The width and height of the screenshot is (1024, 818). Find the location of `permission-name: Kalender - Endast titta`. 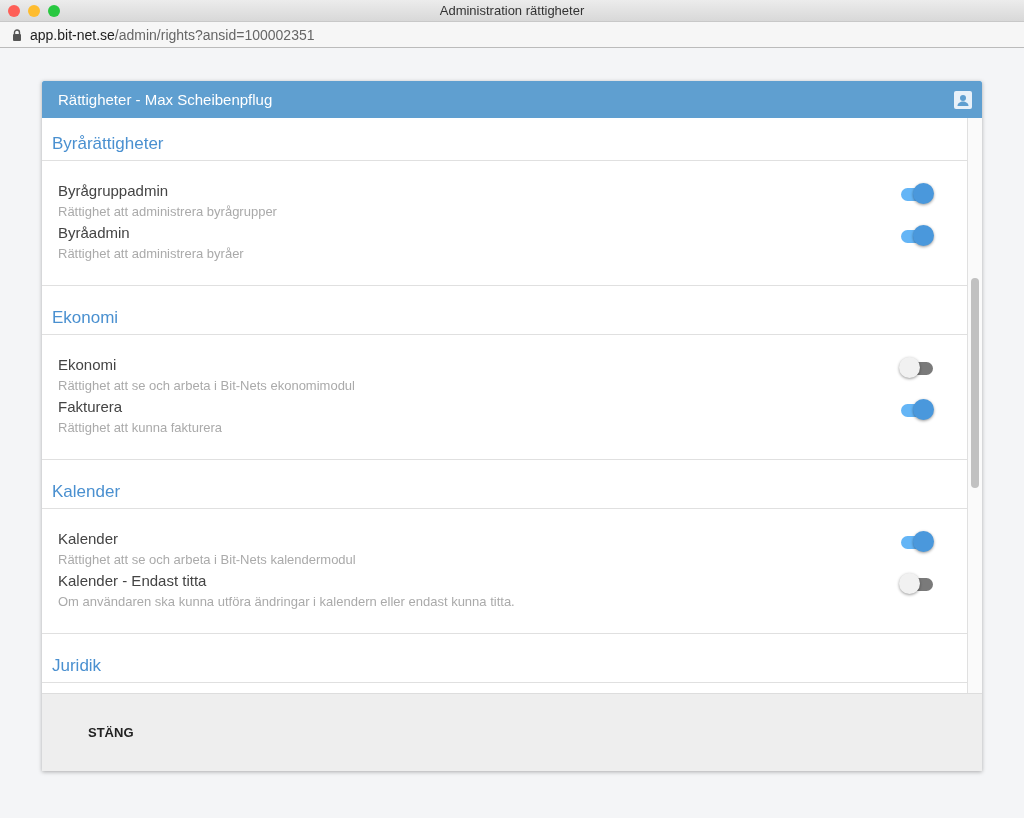

permission-name: Kalender - Endast titta is located at coordinates (133, 581).